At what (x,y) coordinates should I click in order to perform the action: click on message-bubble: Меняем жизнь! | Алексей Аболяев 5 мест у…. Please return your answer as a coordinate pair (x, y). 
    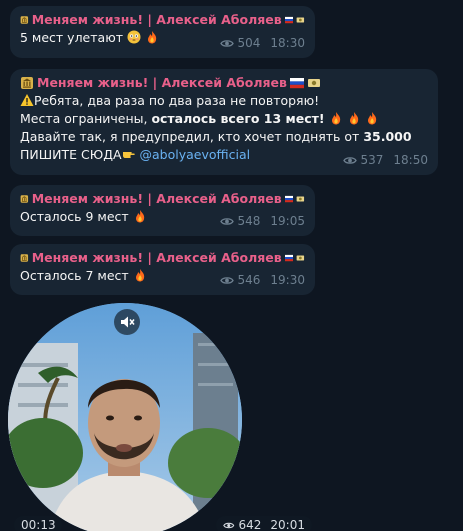
    Looking at the image, I should click on (162, 32).